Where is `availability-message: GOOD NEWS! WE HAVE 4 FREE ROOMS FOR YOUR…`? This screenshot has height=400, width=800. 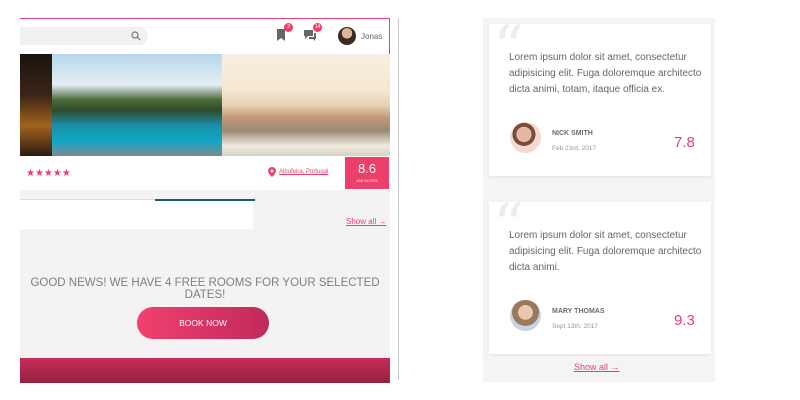 availability-message: GOOD NEWS! WE HAVE 4 FREE ROOMS FOR YOUR… is located at coordinates (205, 289).